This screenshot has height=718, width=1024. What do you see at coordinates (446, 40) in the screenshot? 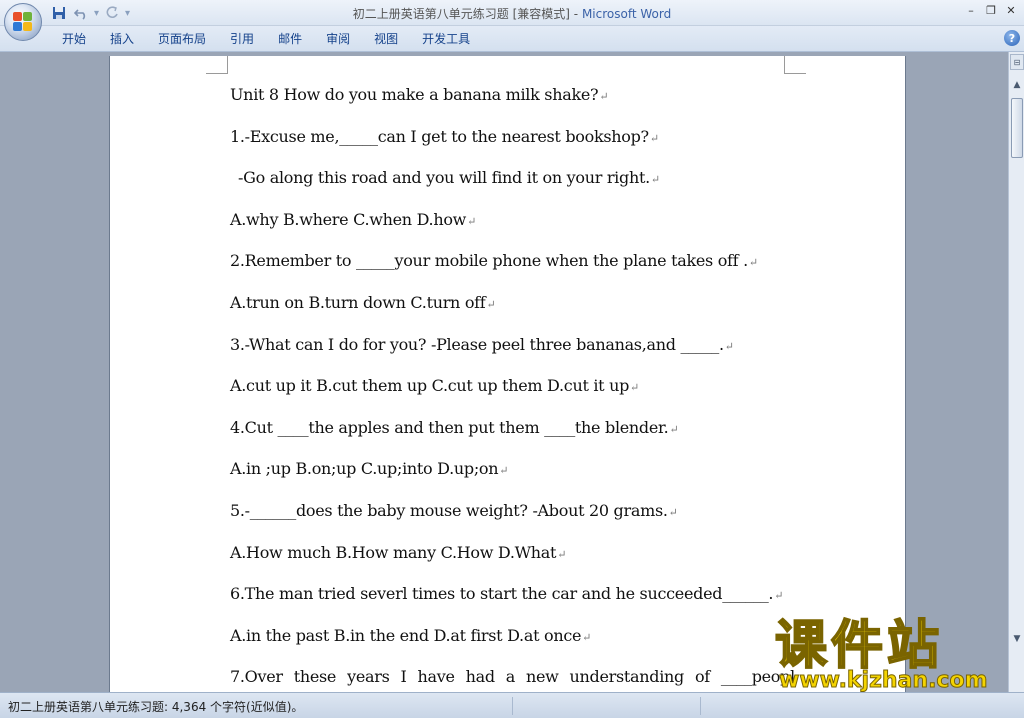
I see `tab-developer: 开发工具` at bounding box center [446, 40].